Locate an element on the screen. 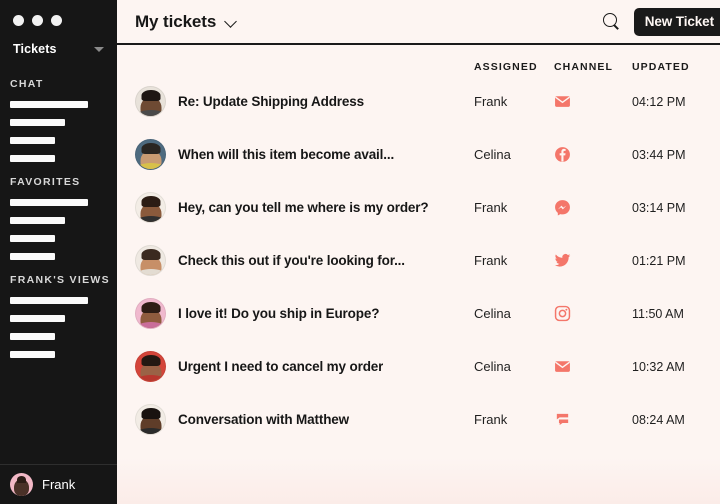 The width and height of the screenshot is (720, 504). new-ticket-button: New Ticket is located at coordinates (676, 21).